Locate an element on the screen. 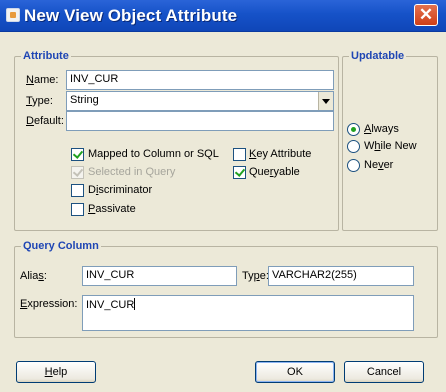  help-button: Help is located at coordinates (56, 372).